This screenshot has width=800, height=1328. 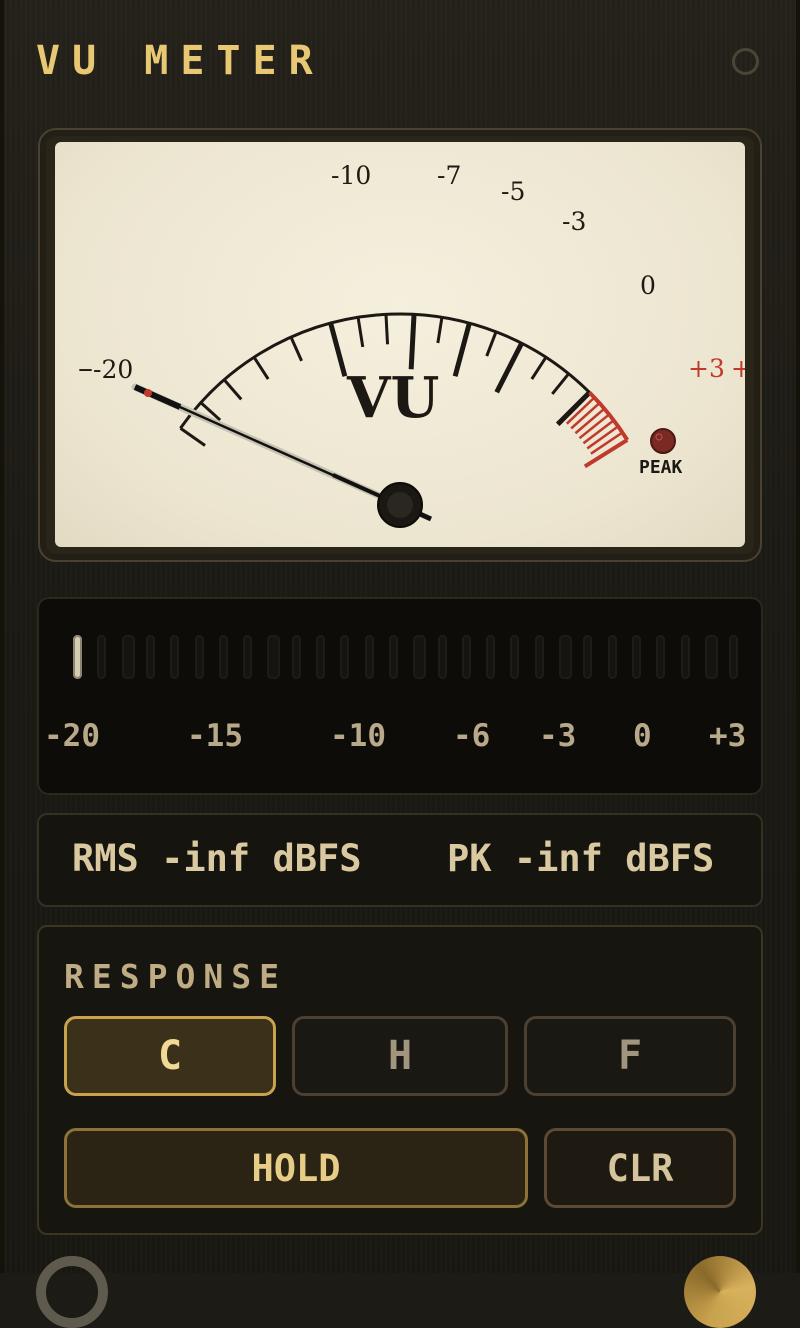 I want to click on scale-label-minus-3: -3, so click(x=574, y=221).